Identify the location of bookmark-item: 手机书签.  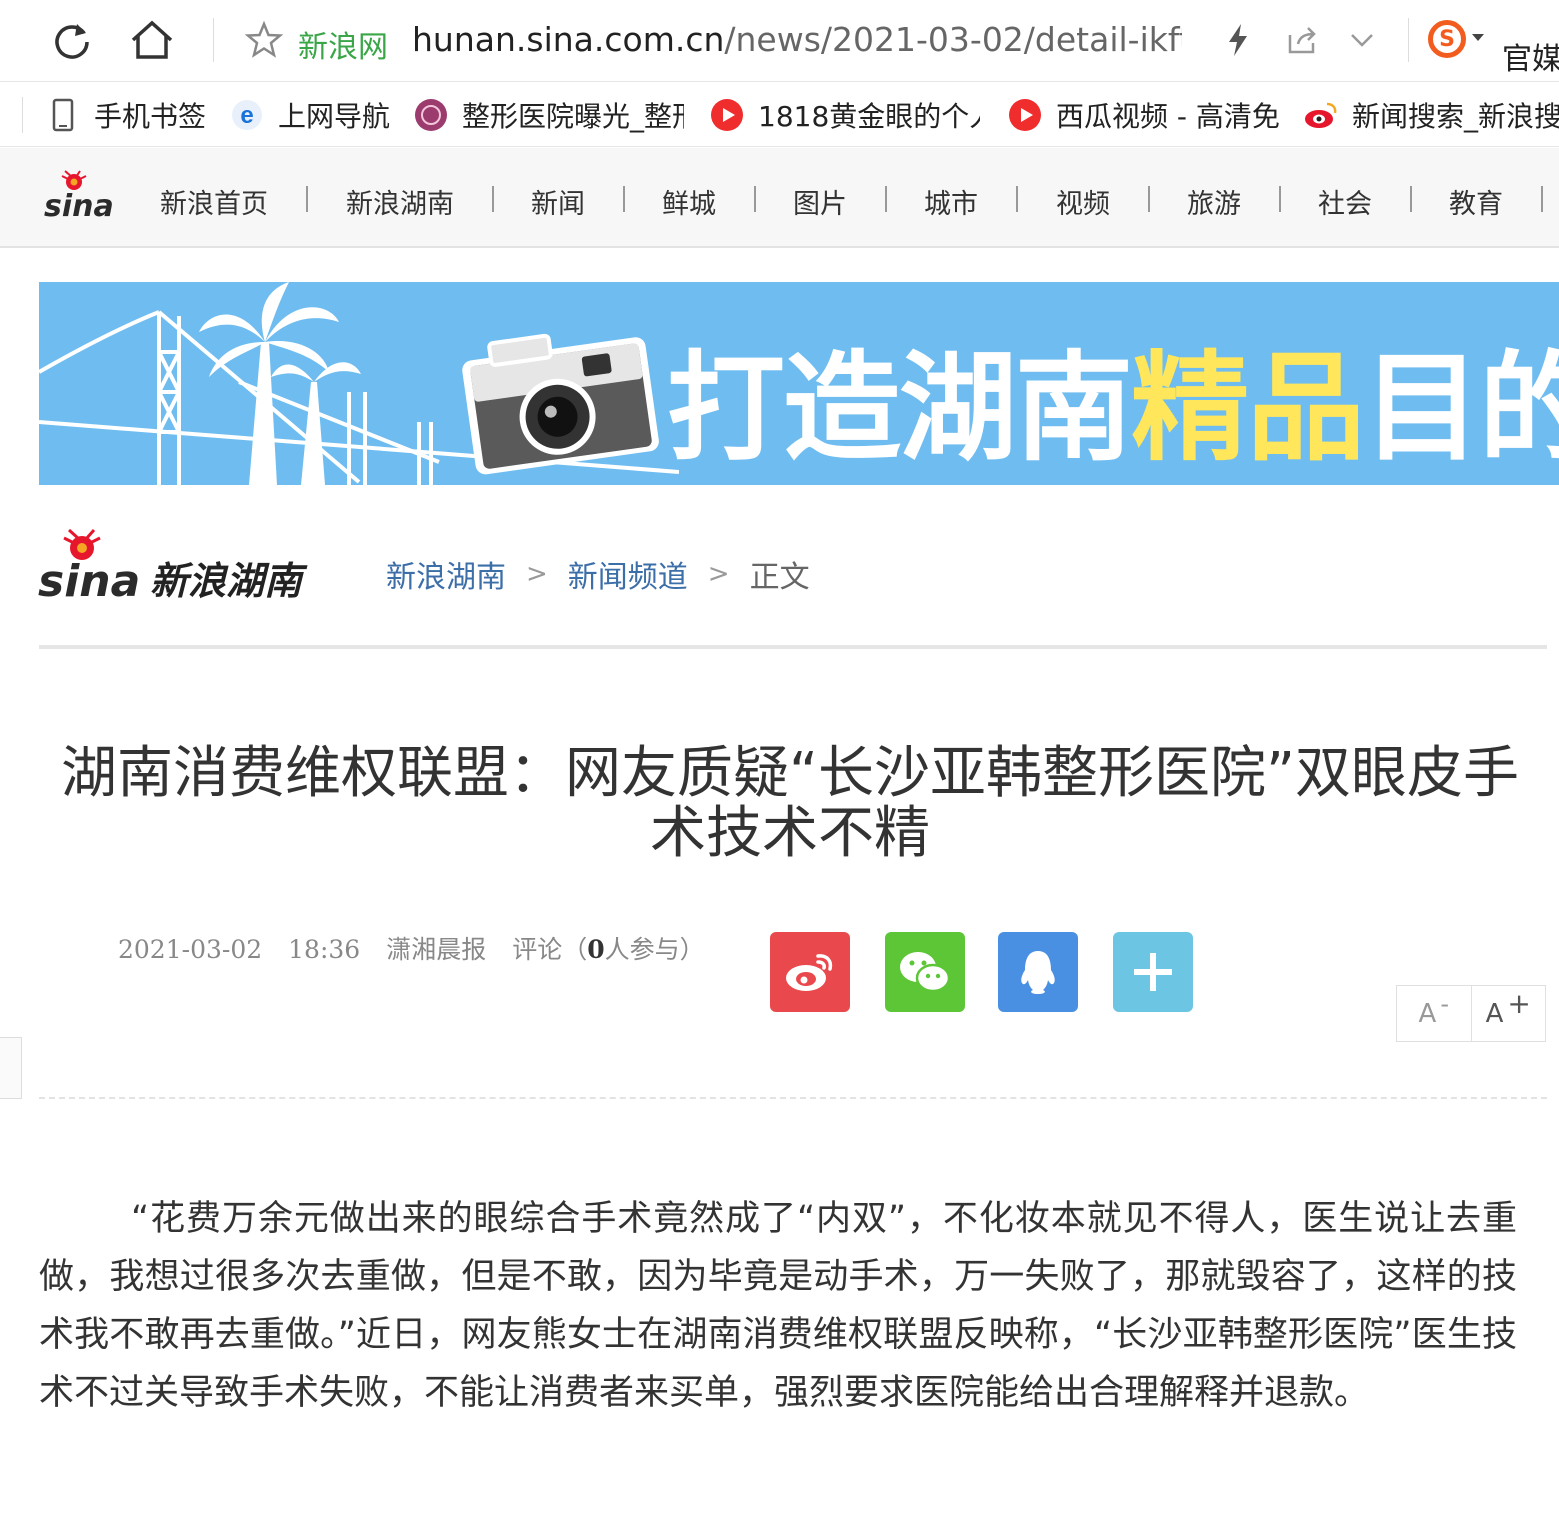
(131, 115).